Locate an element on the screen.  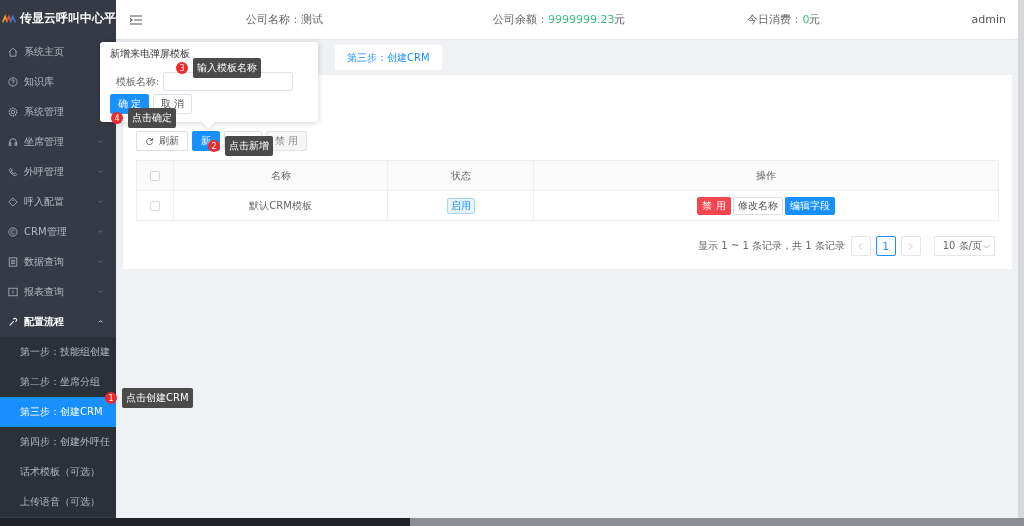
field-label: 模板名称: is located at coordinates (138, 81).